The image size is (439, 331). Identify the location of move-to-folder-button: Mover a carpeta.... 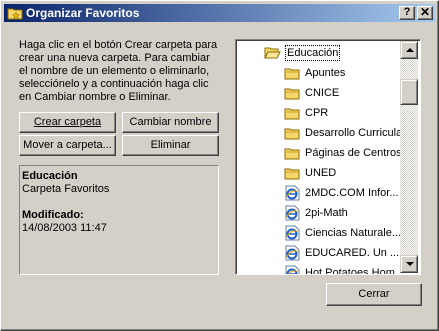
(67, 145).